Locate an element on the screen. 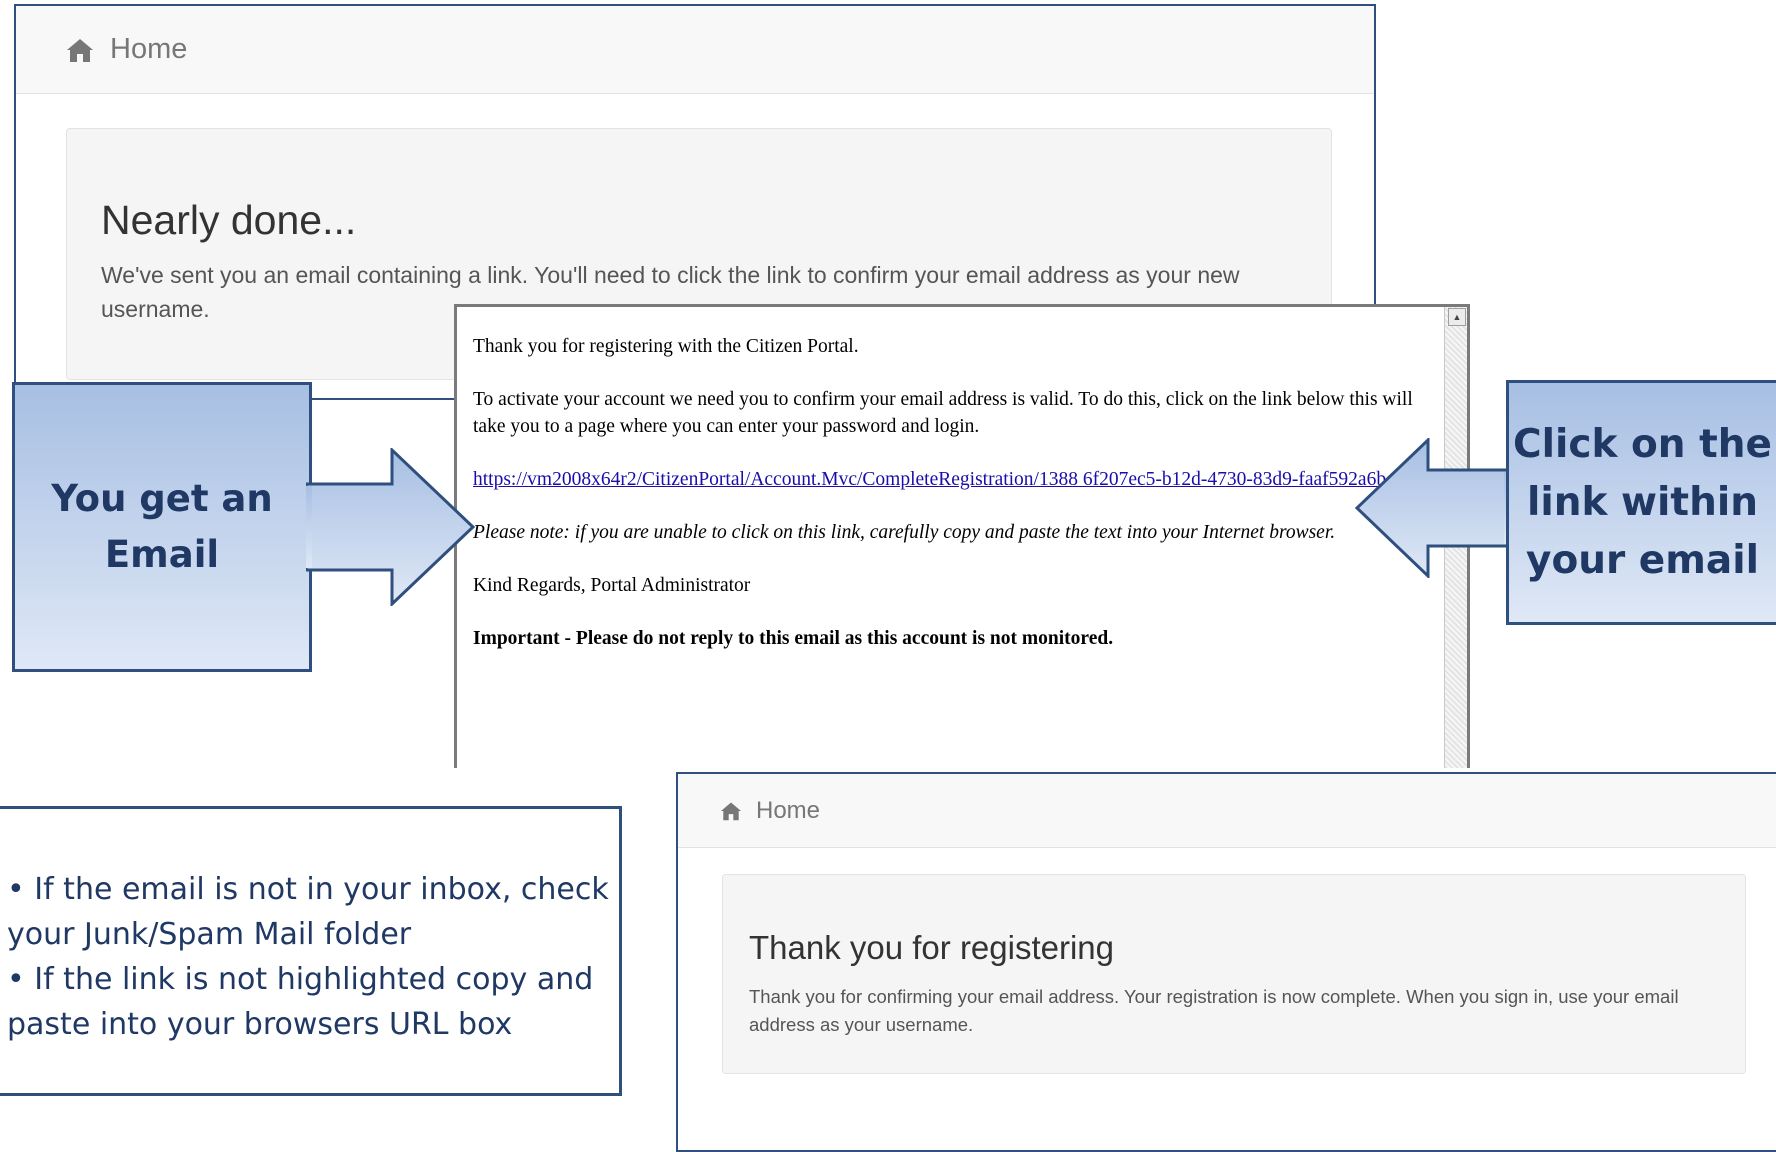  callout-click-link: Click on the link within your email is located at coordinates (1641, 502).